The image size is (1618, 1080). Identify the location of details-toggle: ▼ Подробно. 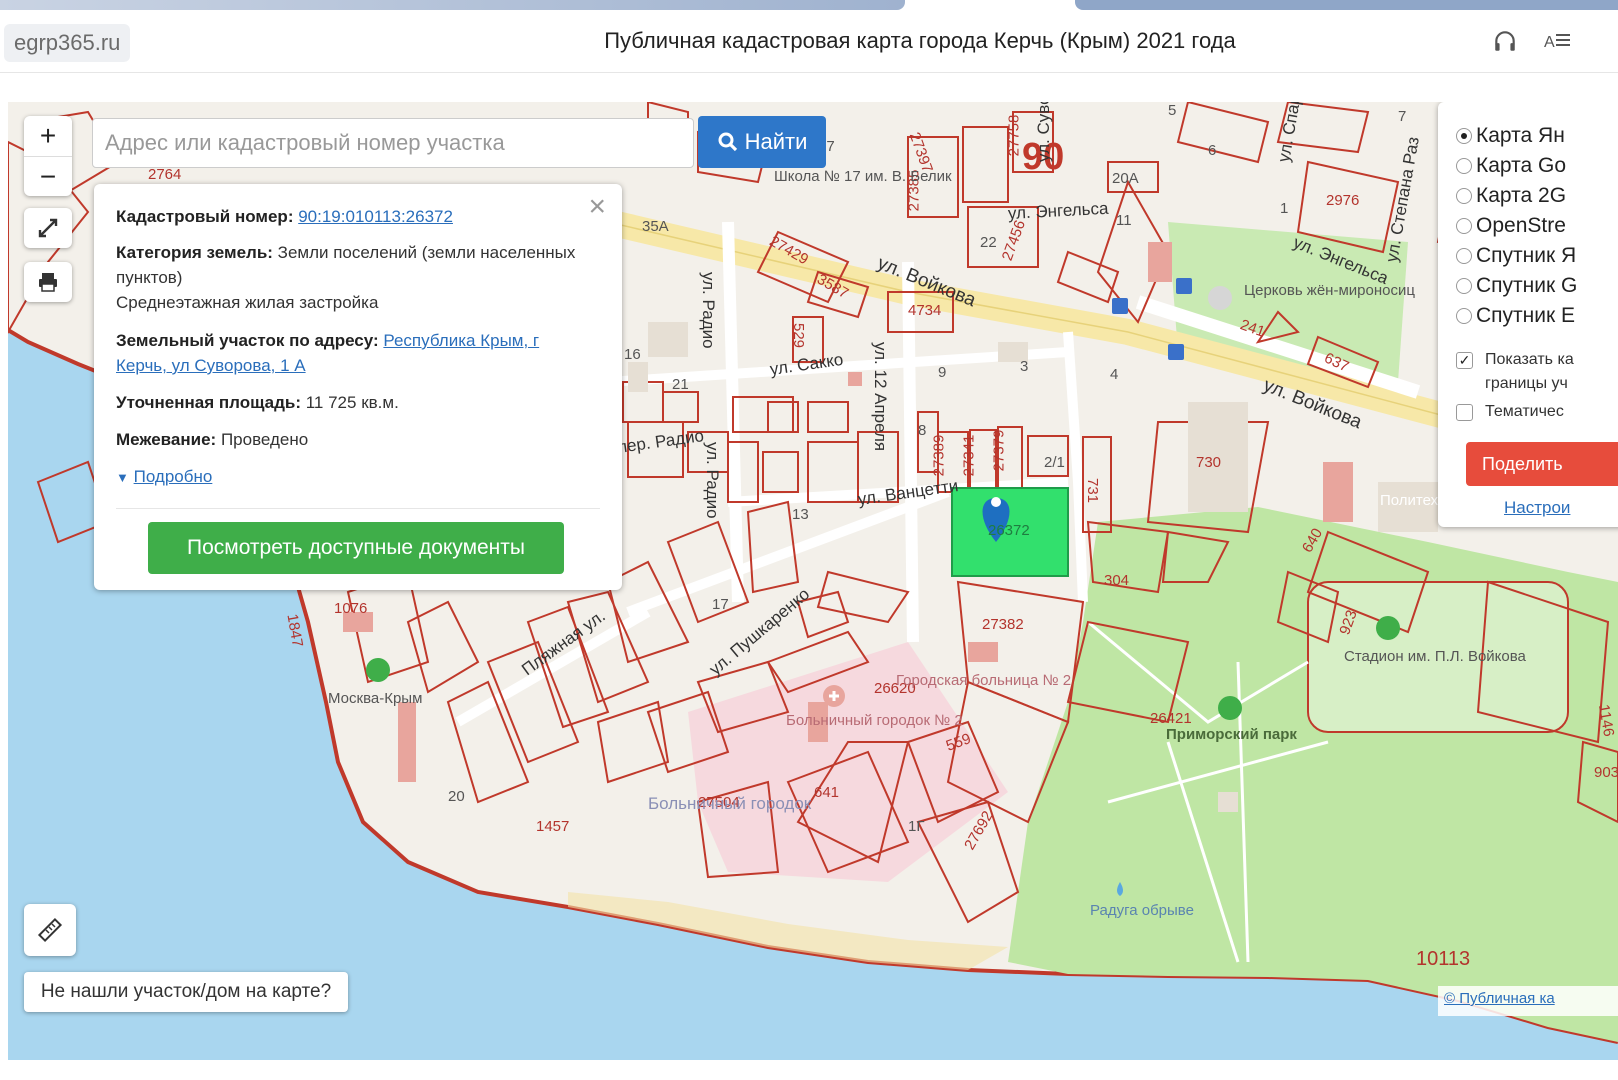
(351, 477).